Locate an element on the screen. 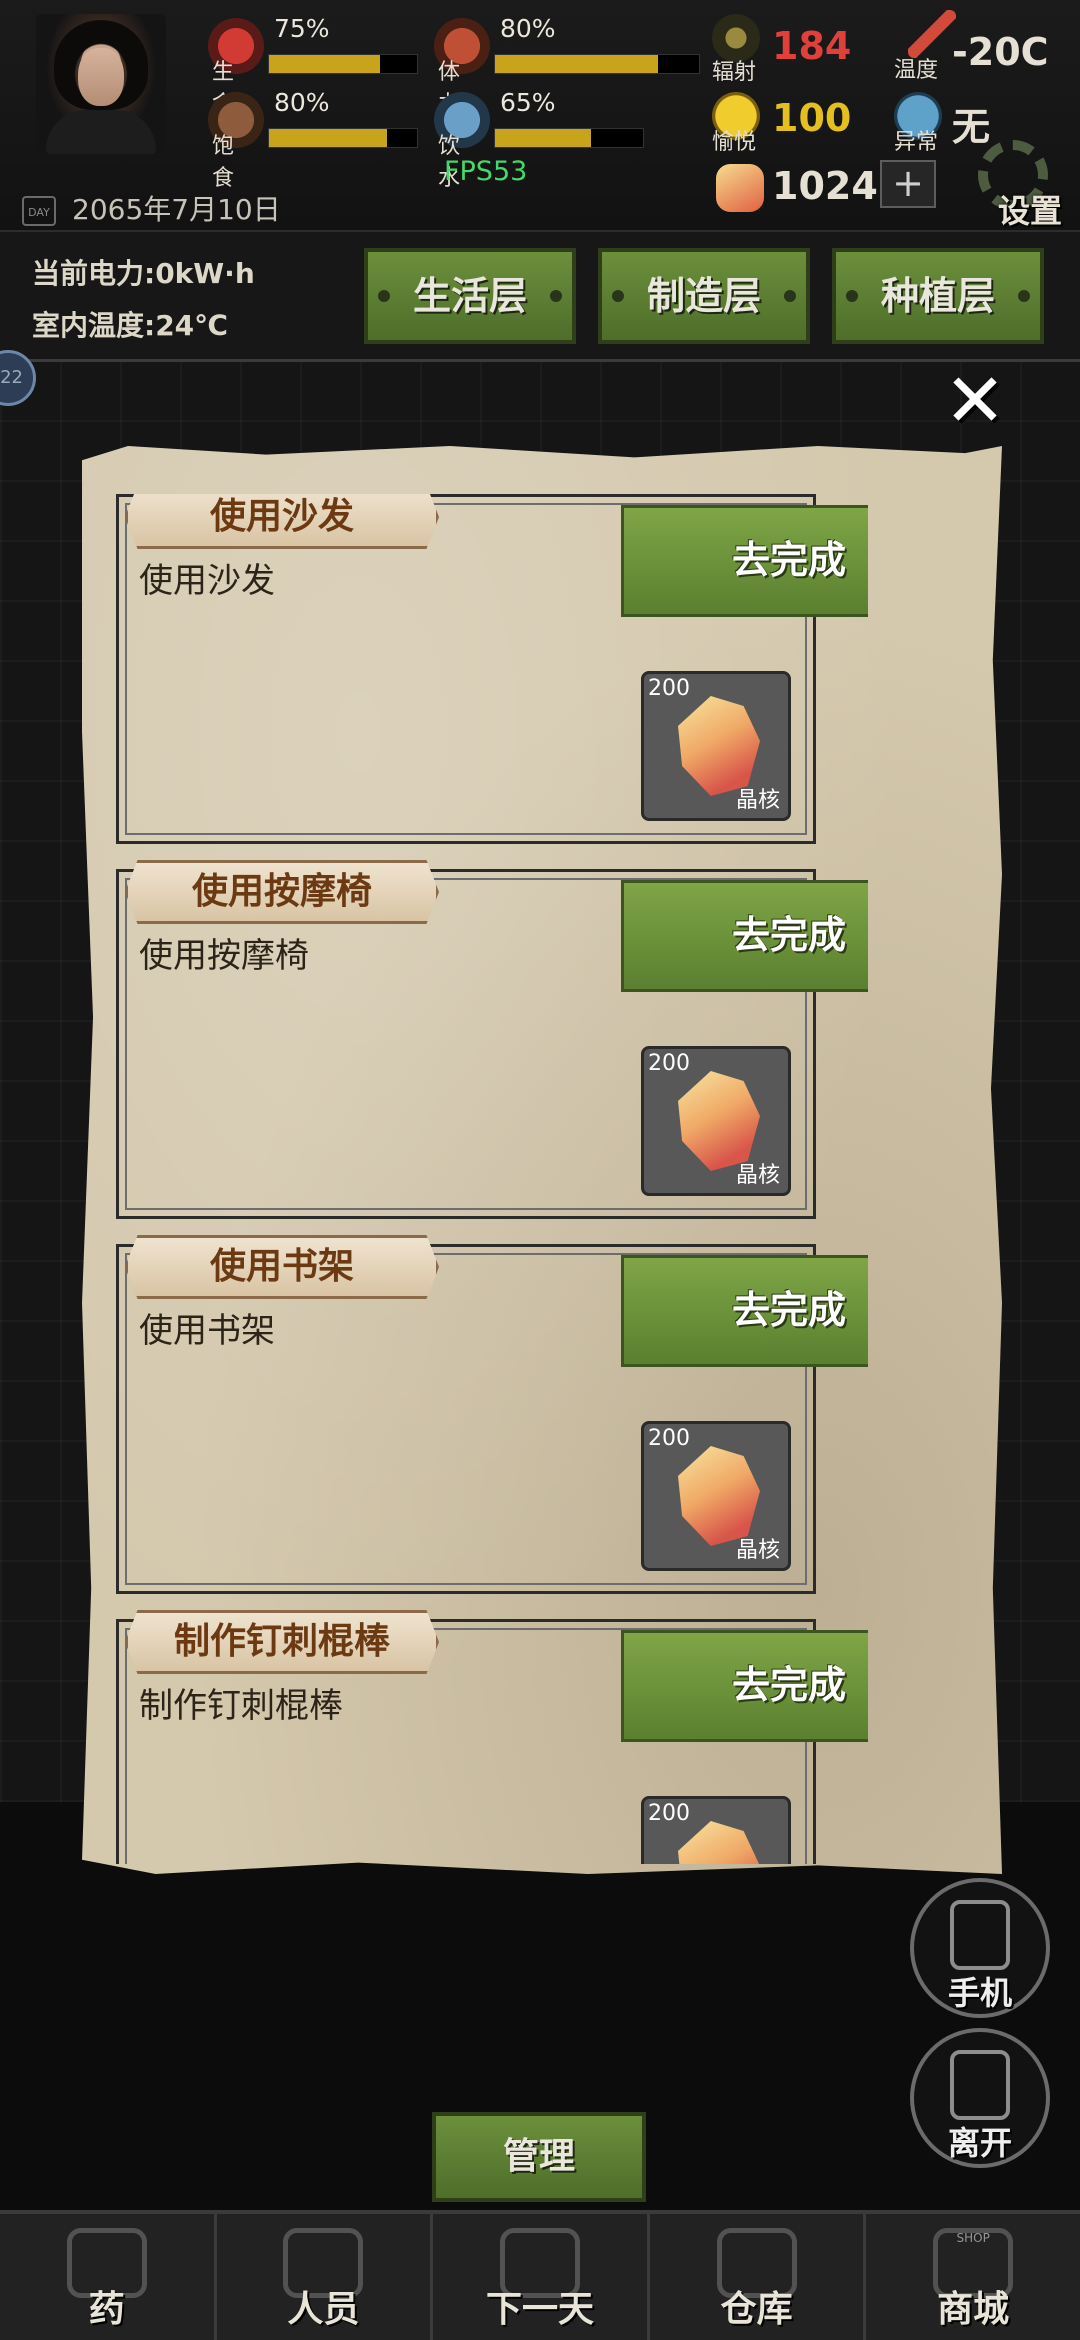  task-item: 制作钉刺棍棒 制作钉刺棍棒 去完成 200 晶核 is located at coordinates (492, 1737).